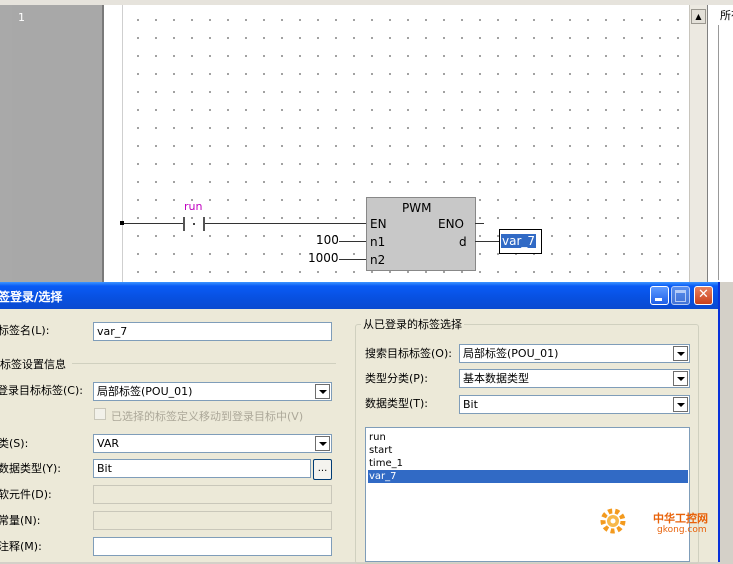  Describe the element at coordinates (378, 242) in the screenshot. I see `input-n1: n1` at that location.